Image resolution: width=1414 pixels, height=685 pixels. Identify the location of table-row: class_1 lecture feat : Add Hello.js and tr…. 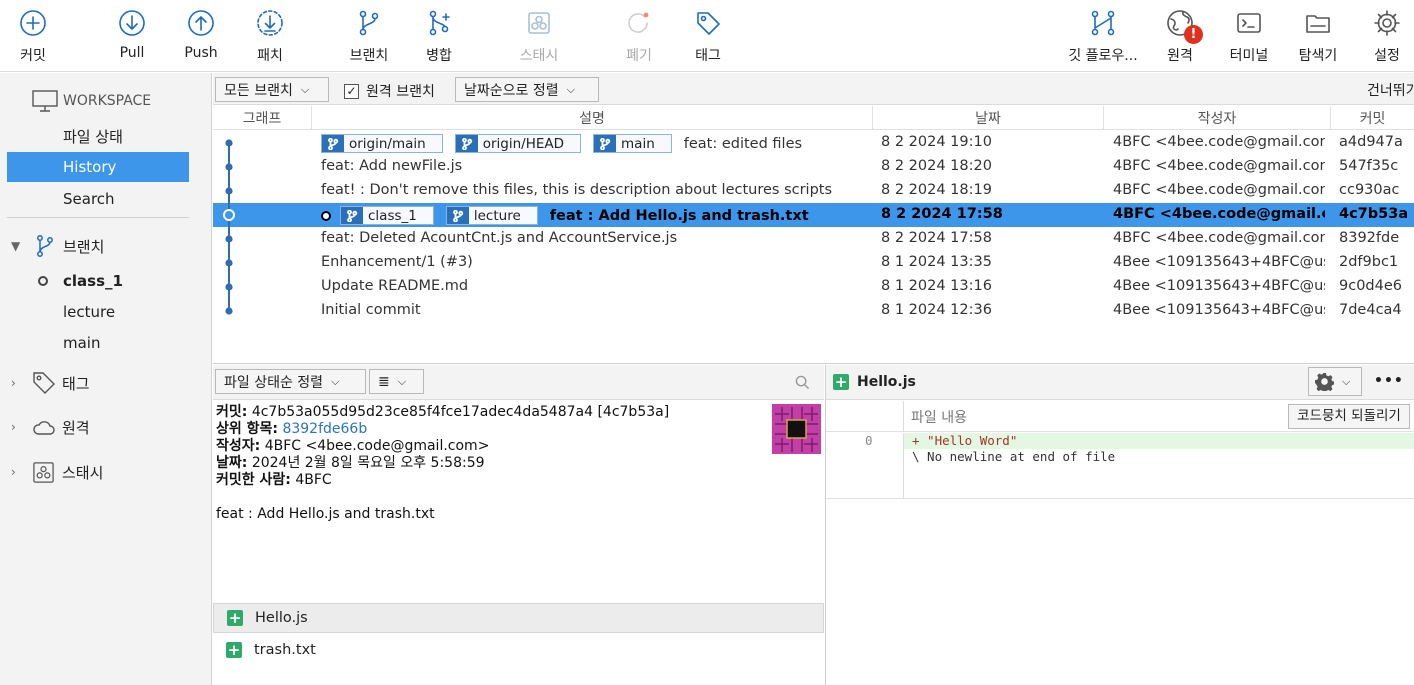
(813, 215).